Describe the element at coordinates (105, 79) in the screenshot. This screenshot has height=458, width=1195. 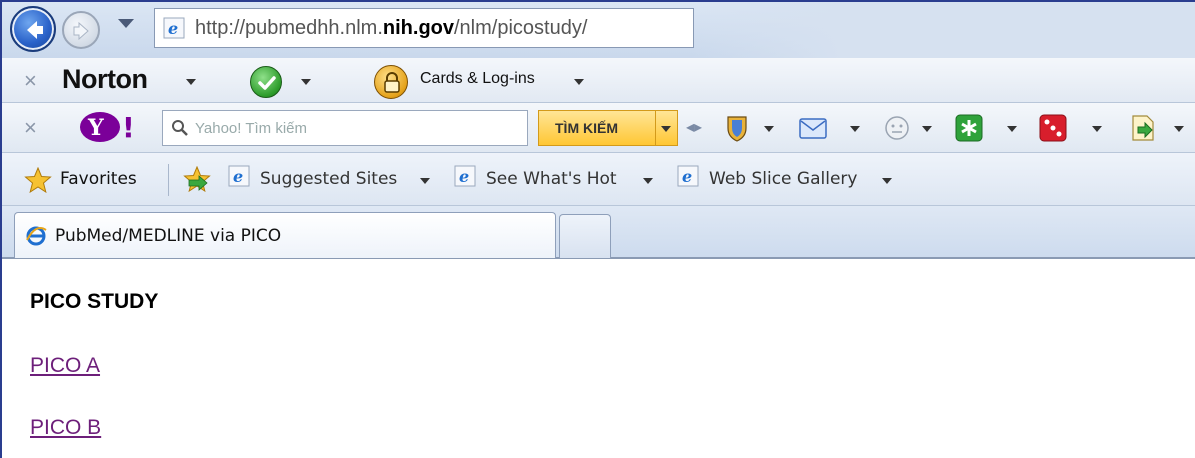
I see `norton-logo: Norton` at that location.